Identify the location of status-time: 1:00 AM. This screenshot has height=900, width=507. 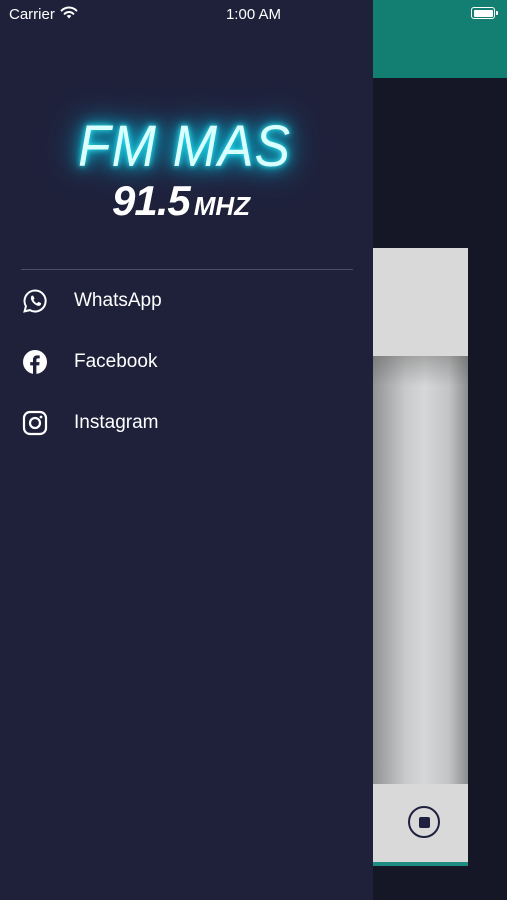
(253, 14).